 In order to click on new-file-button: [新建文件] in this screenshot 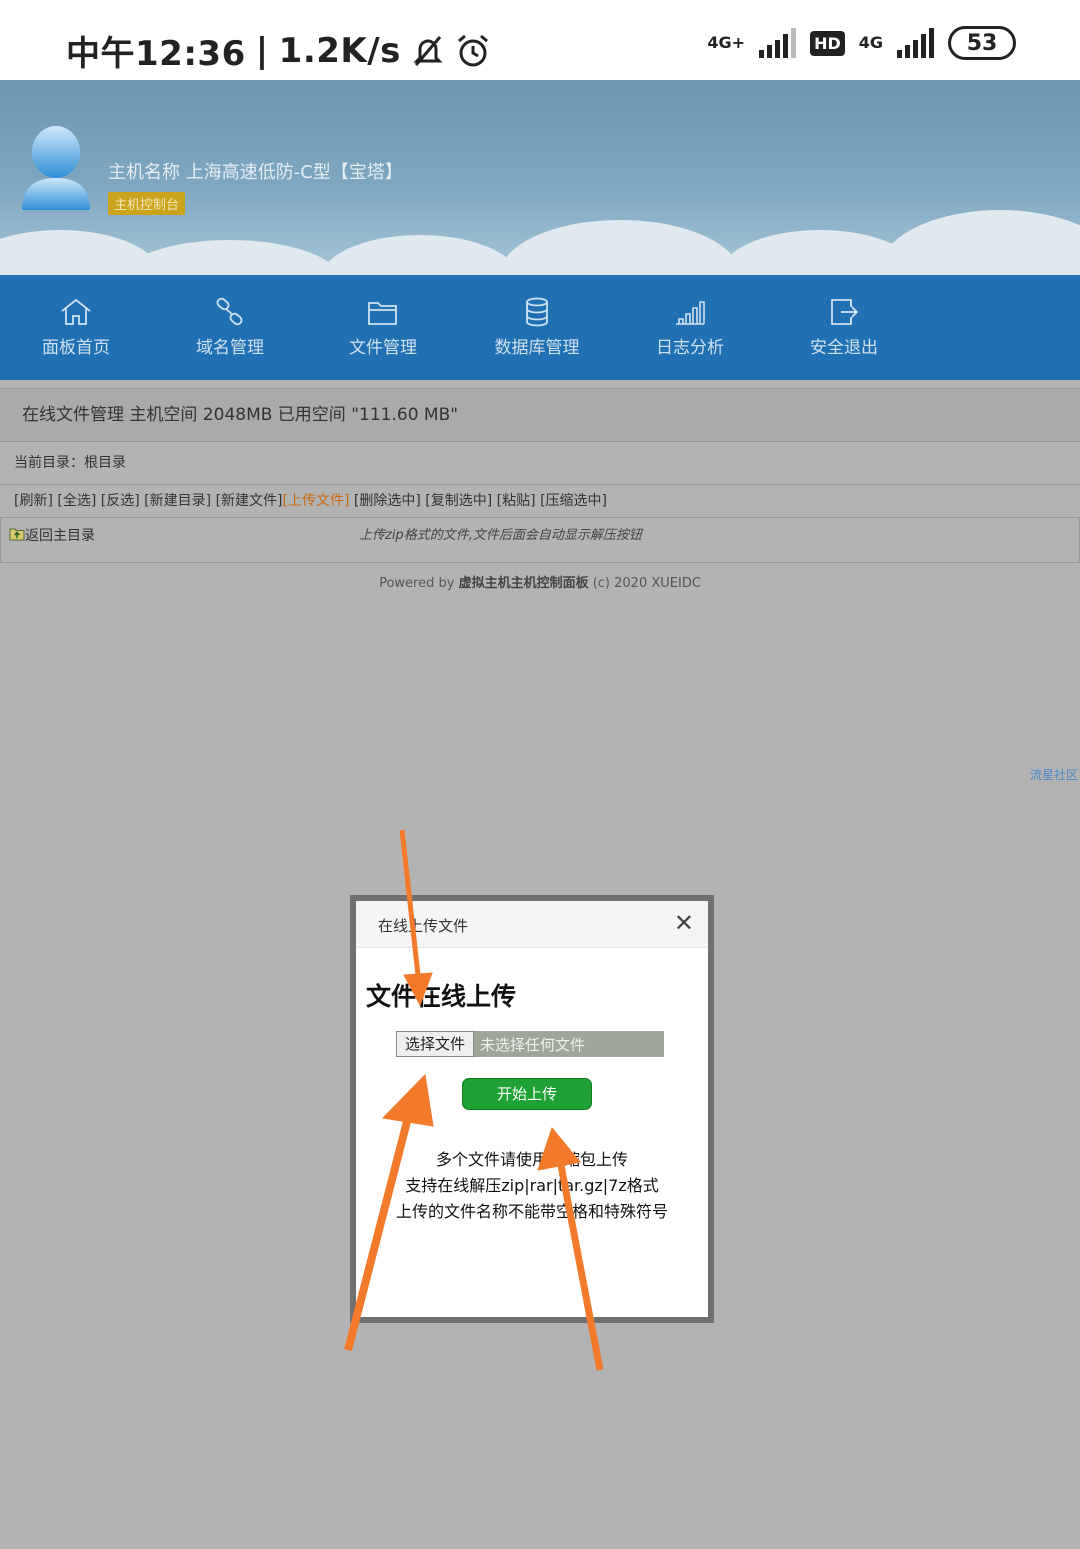, I will do `click(249, 501)`.